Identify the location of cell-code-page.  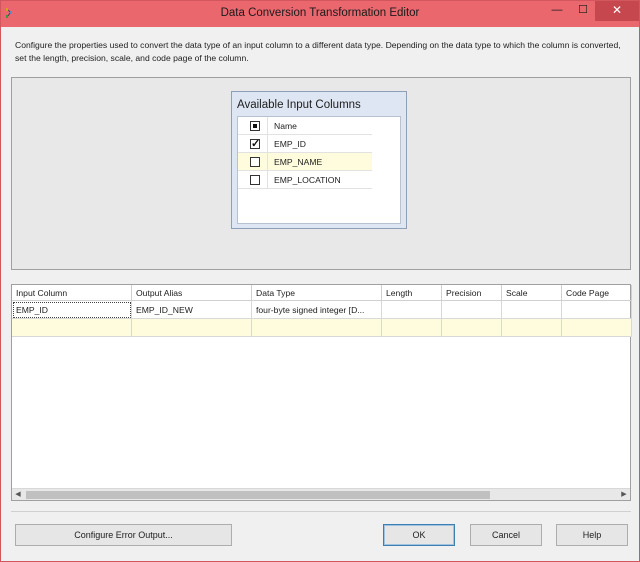
(597, 310).